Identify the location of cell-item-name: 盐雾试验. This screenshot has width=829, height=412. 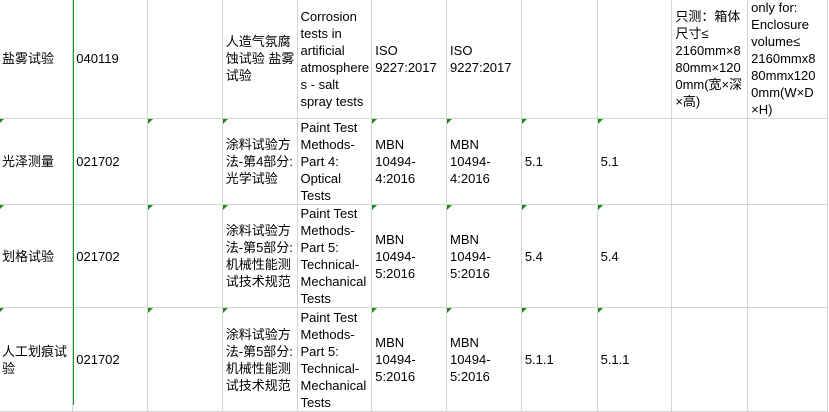
(37, 59).